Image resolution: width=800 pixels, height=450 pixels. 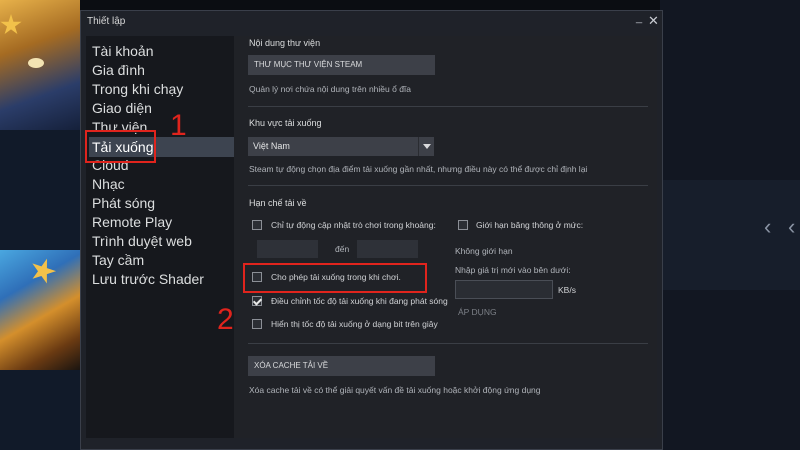 What do you see at coordinates (285, 123) in the screenshot?
I see `region-heading: Khu vực tải xuống` at bounding box center [285, 123].